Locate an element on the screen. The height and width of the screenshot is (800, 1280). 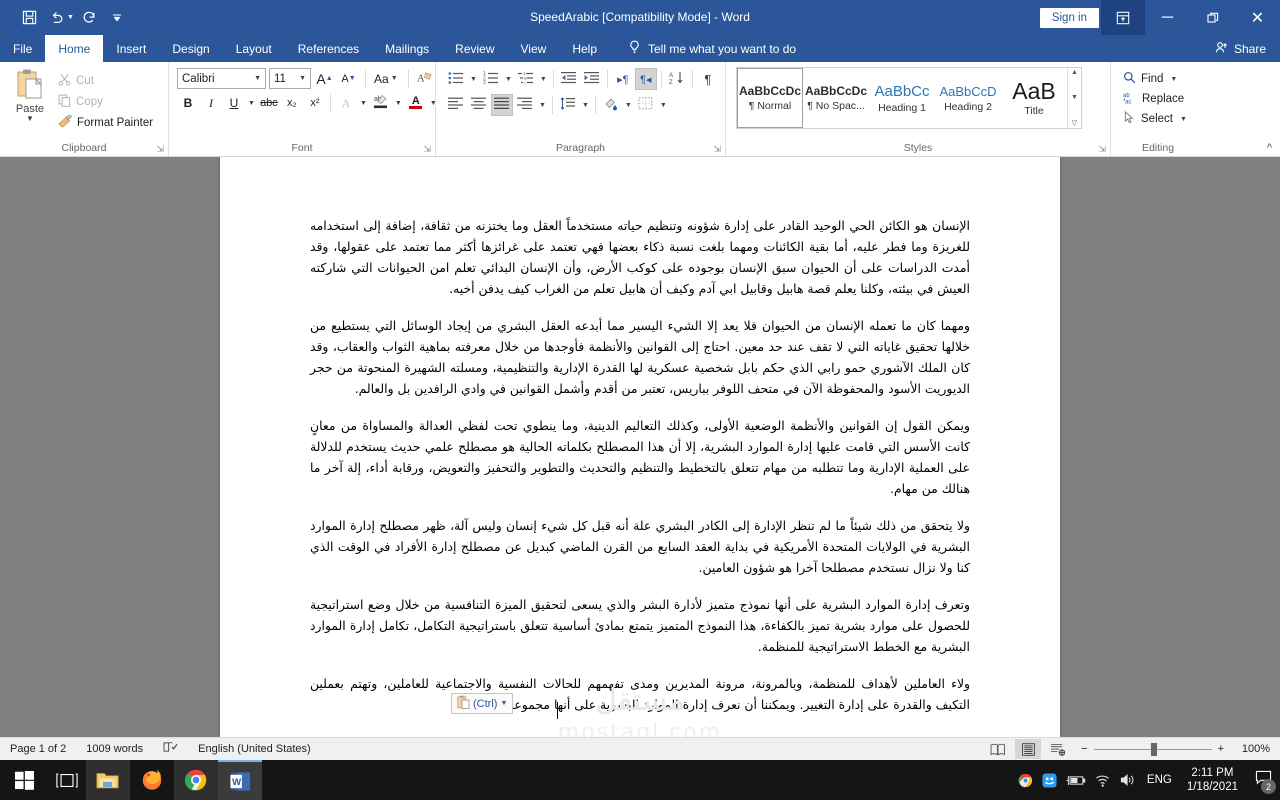
clock: 2:11 PM 1/18/2021 is located at coordinates (1212, 780).